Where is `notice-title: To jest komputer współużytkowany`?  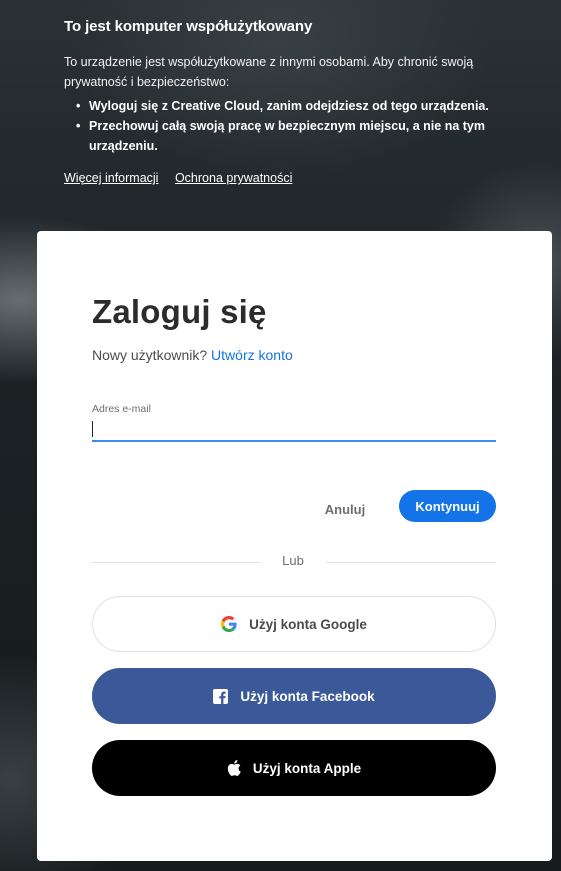
notice-title: To jest komputer współużytkowany is located at coordinates (188, 26).